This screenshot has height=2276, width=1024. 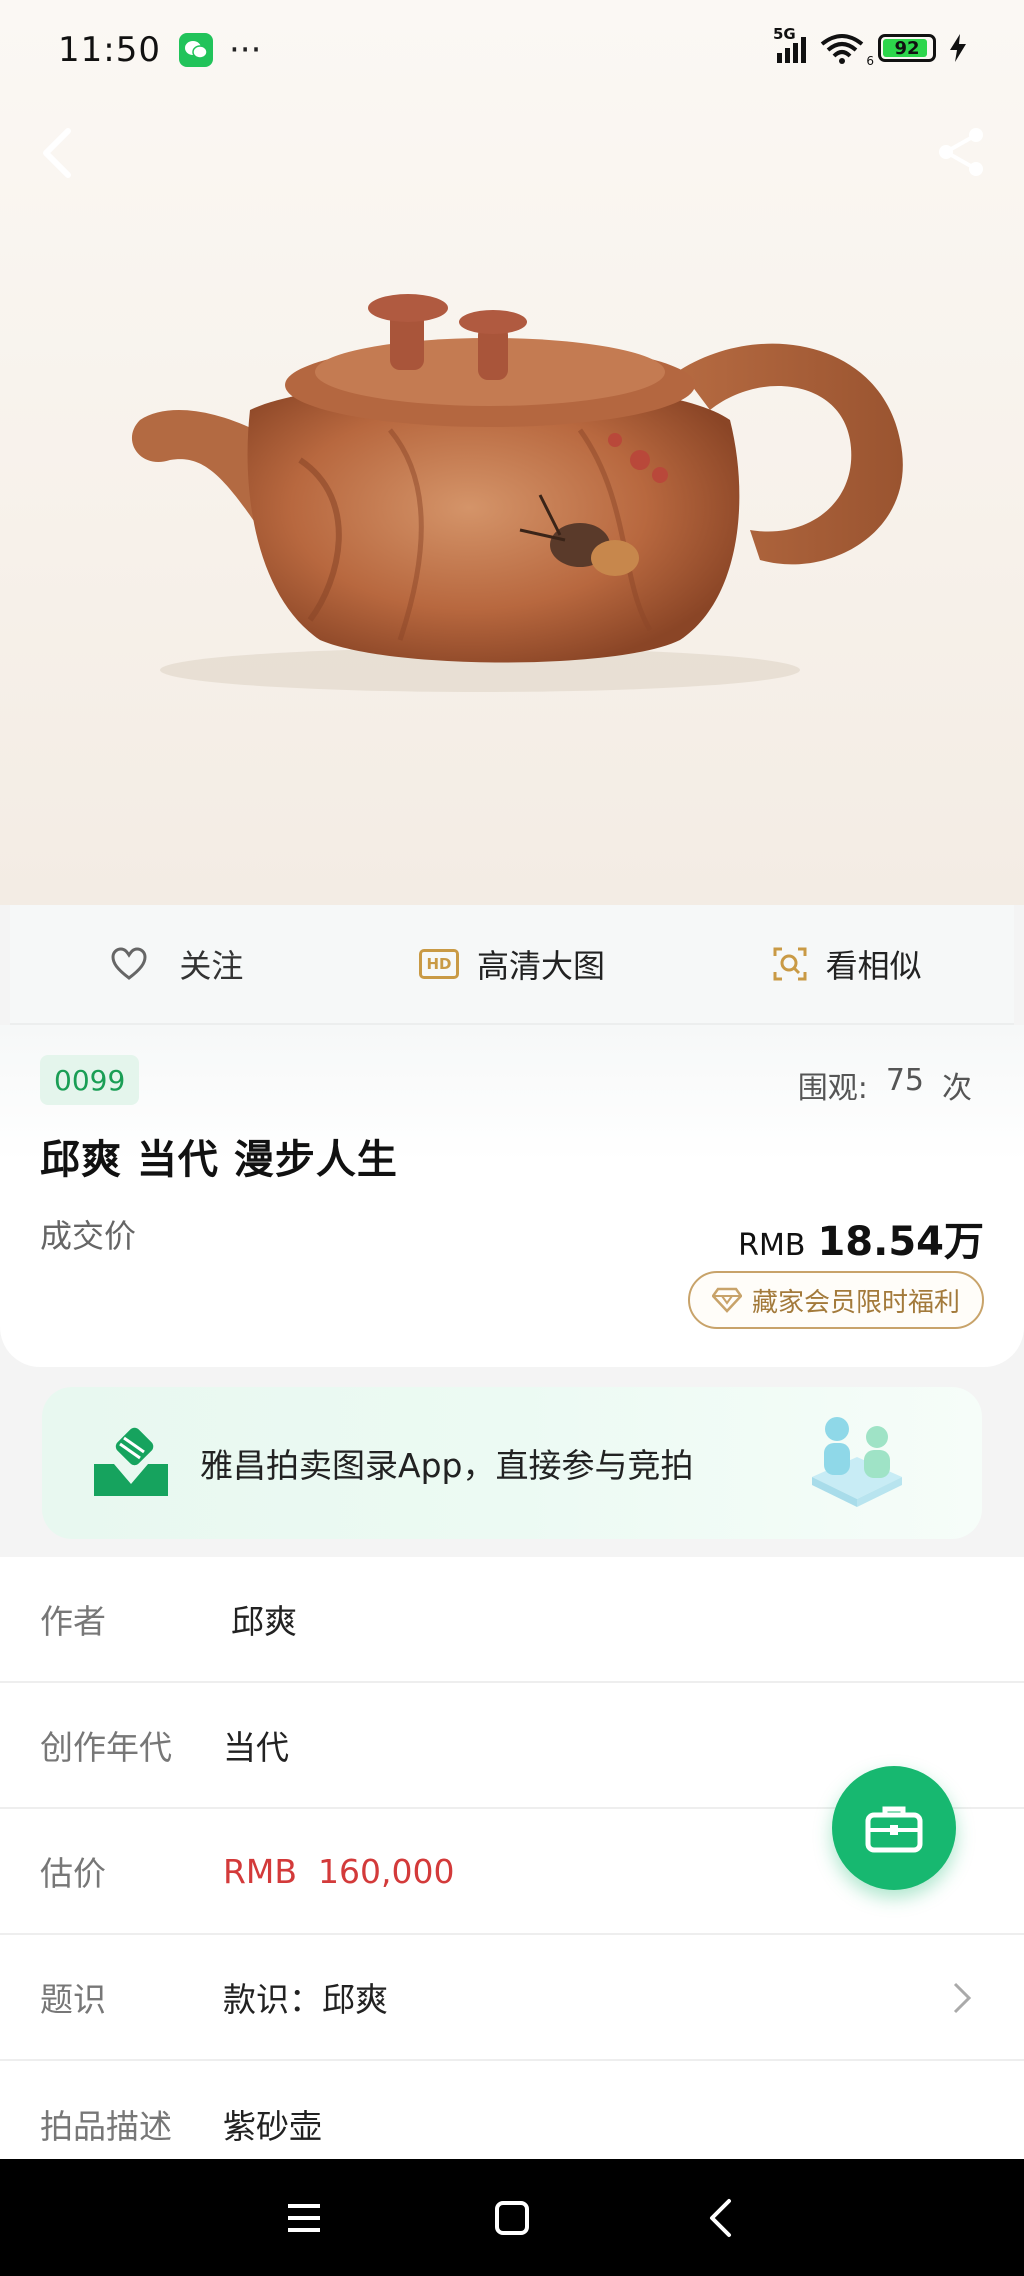 What do you see at coordinates (789, 44) in the screenshot?
I see `signal-icon: 5G` at bounding box center [789, 44].